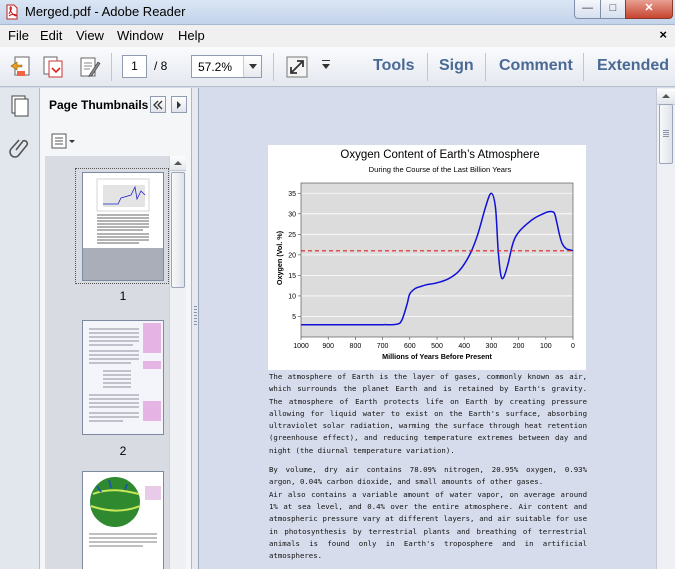  I want to click on y-axis-label: Oxygen (Vol. %), so click(279, 257).